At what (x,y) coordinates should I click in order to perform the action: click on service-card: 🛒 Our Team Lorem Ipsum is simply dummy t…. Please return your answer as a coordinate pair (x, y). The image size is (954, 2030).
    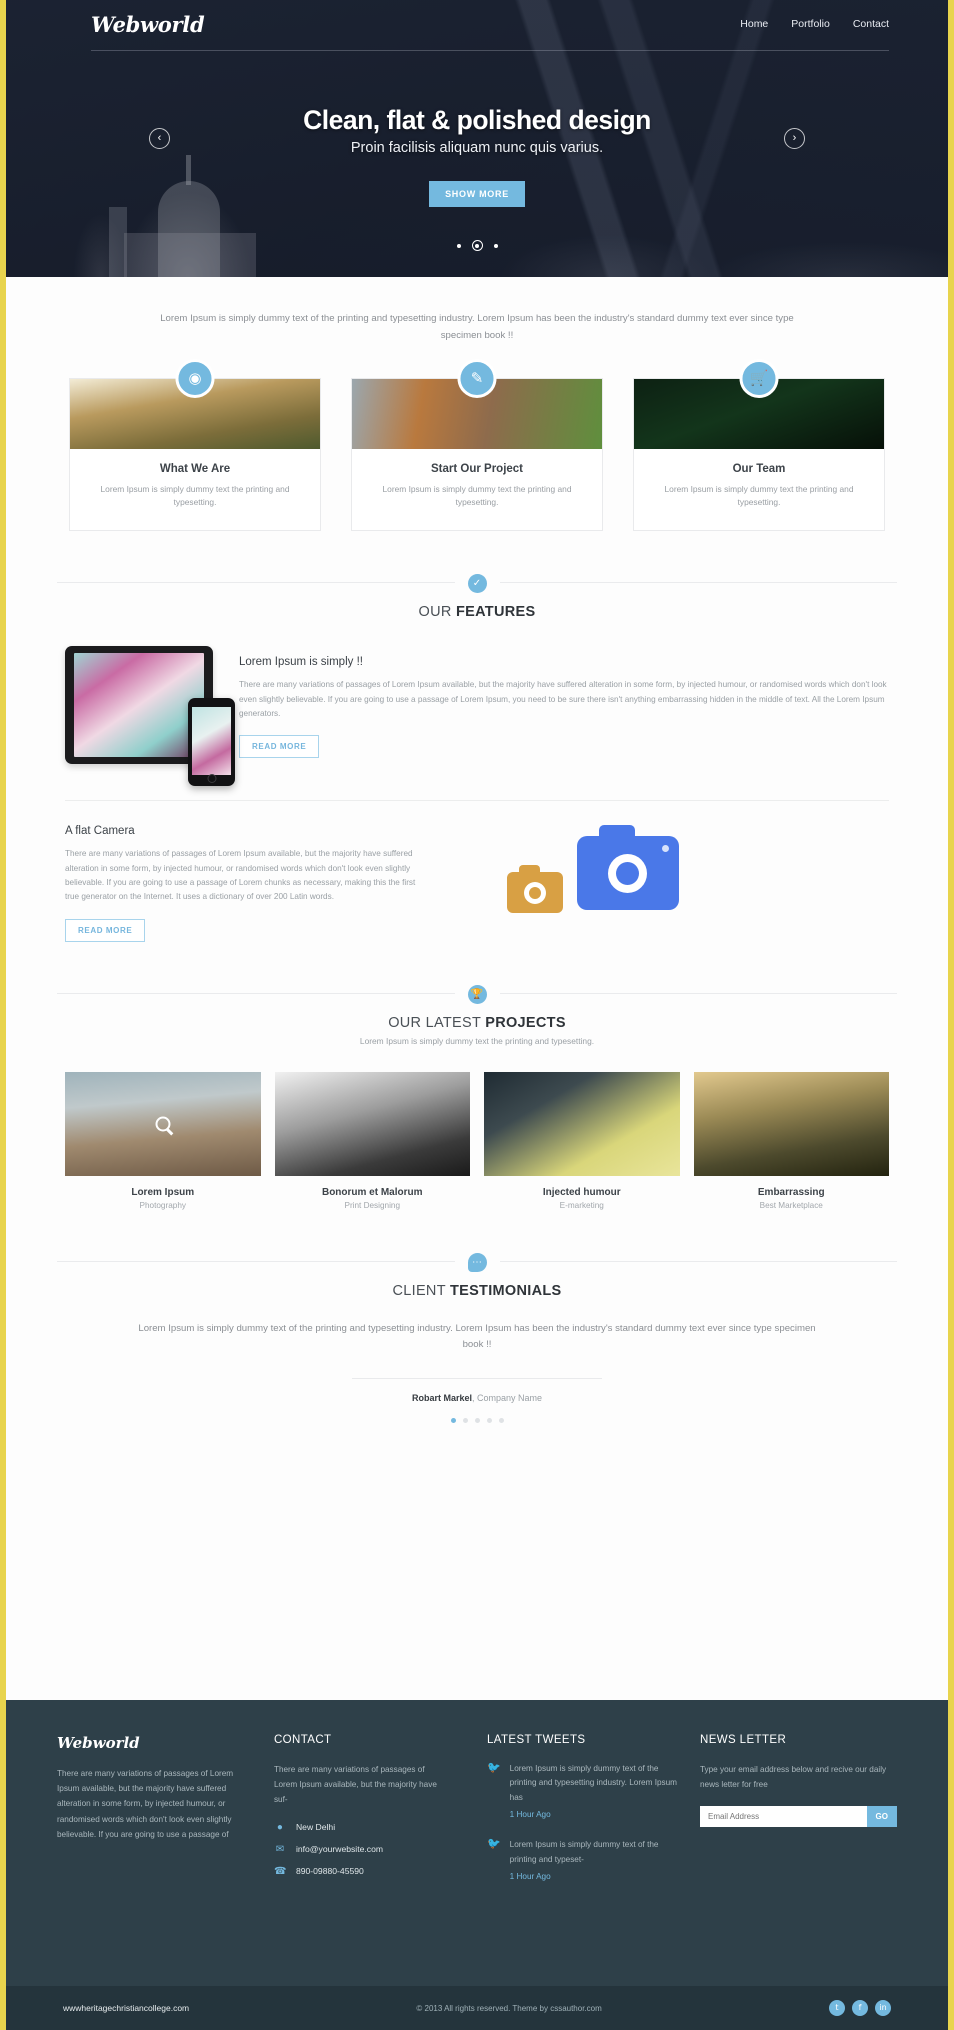
    Looking at the image, I should click on (759, 445).